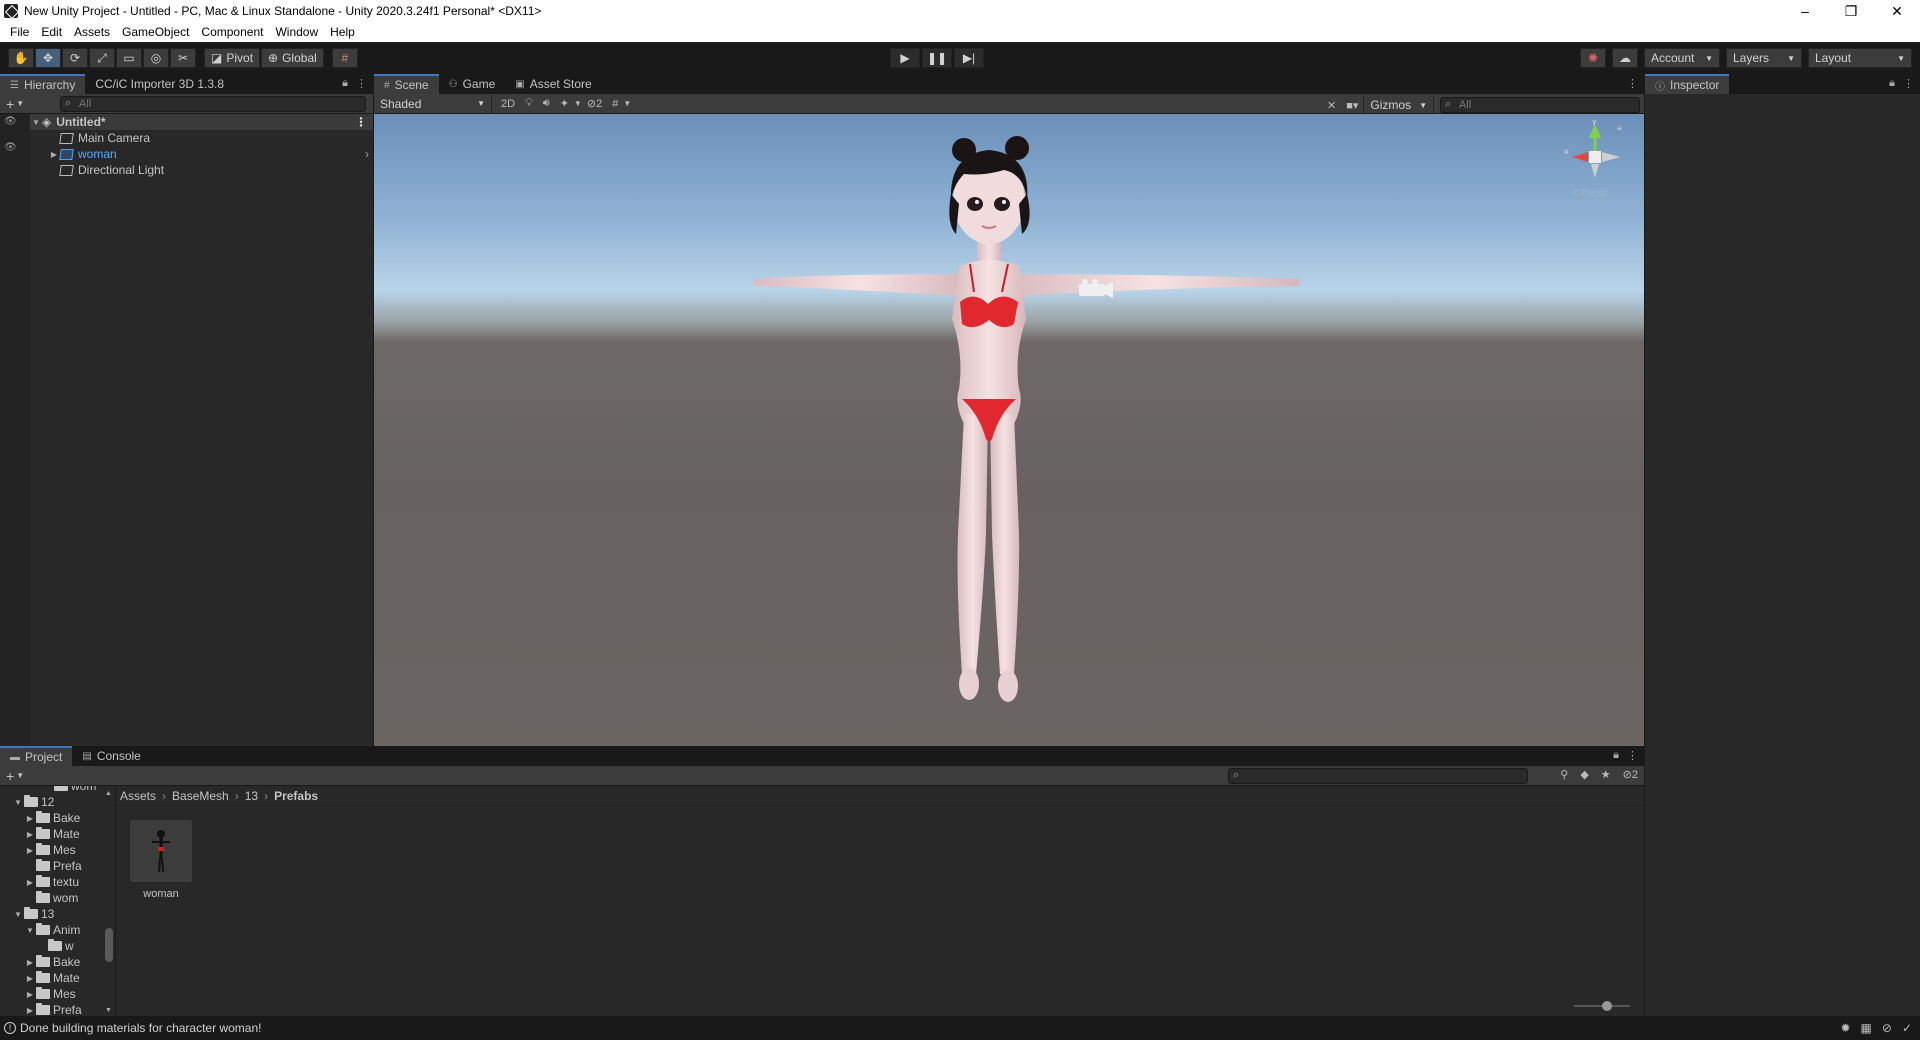 The image size is (1920, 1040). Describe the element at coordinates (57, 914) in the screenshot. I see `tree-folder-item: ▼ 13` at that location.